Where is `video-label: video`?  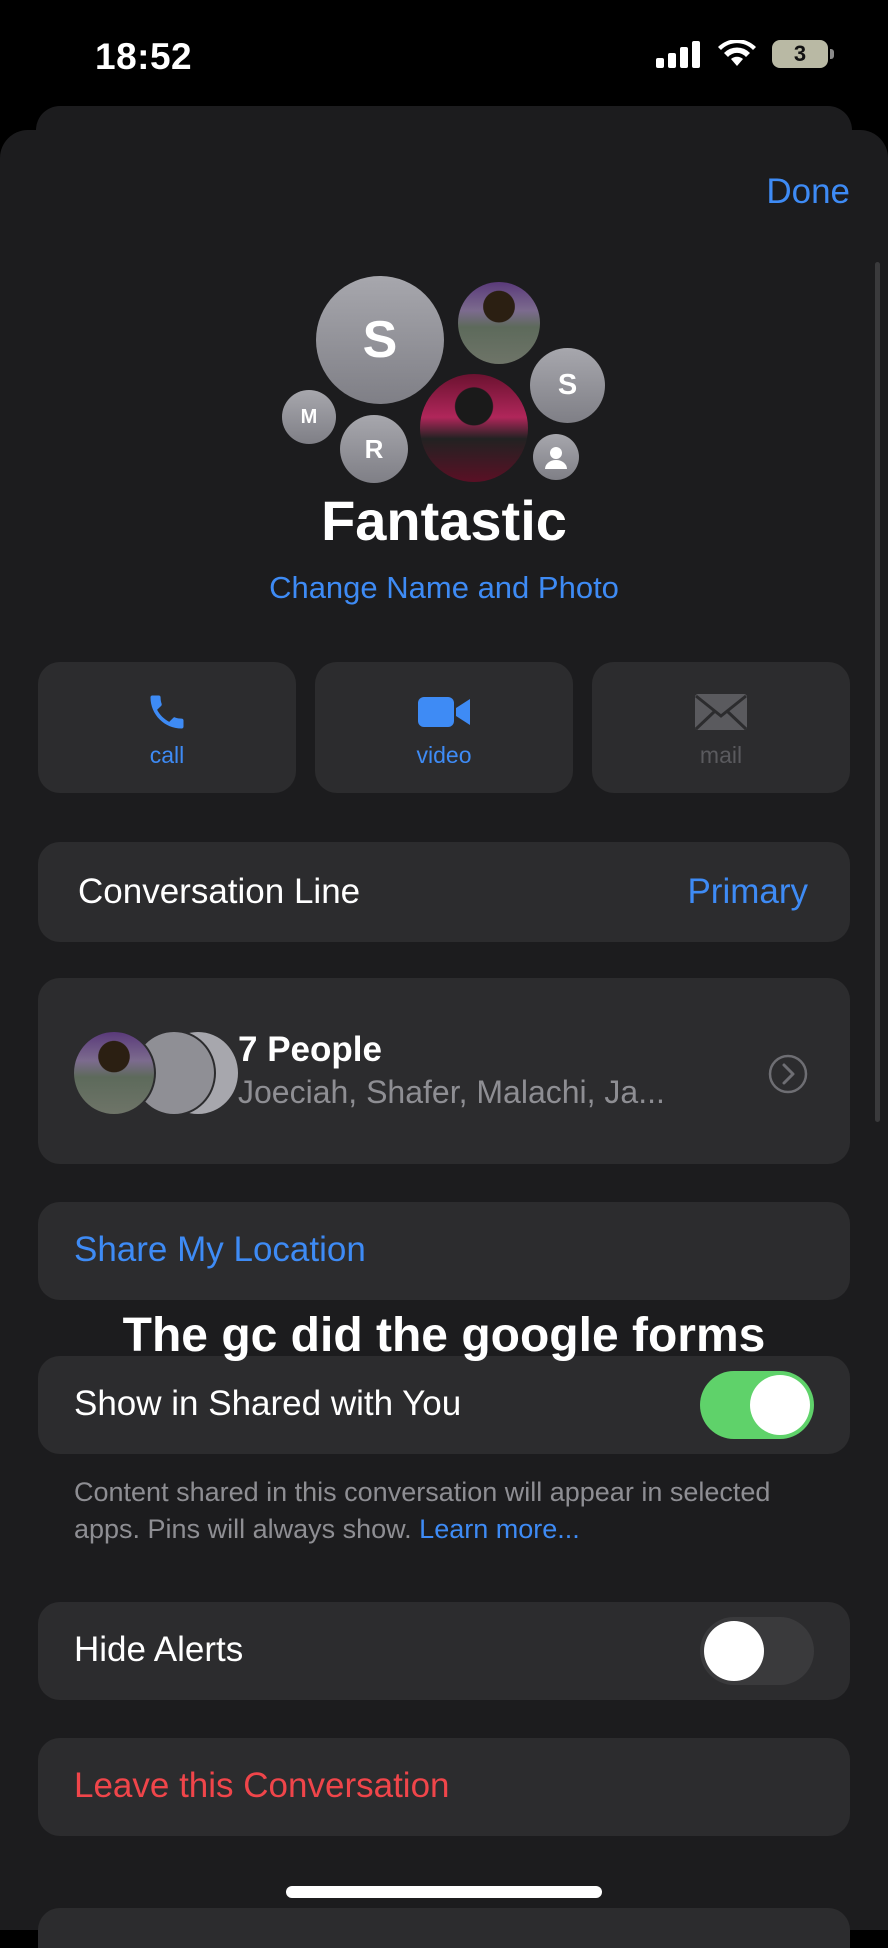
video-label: video is located at coordinates (444, 755).